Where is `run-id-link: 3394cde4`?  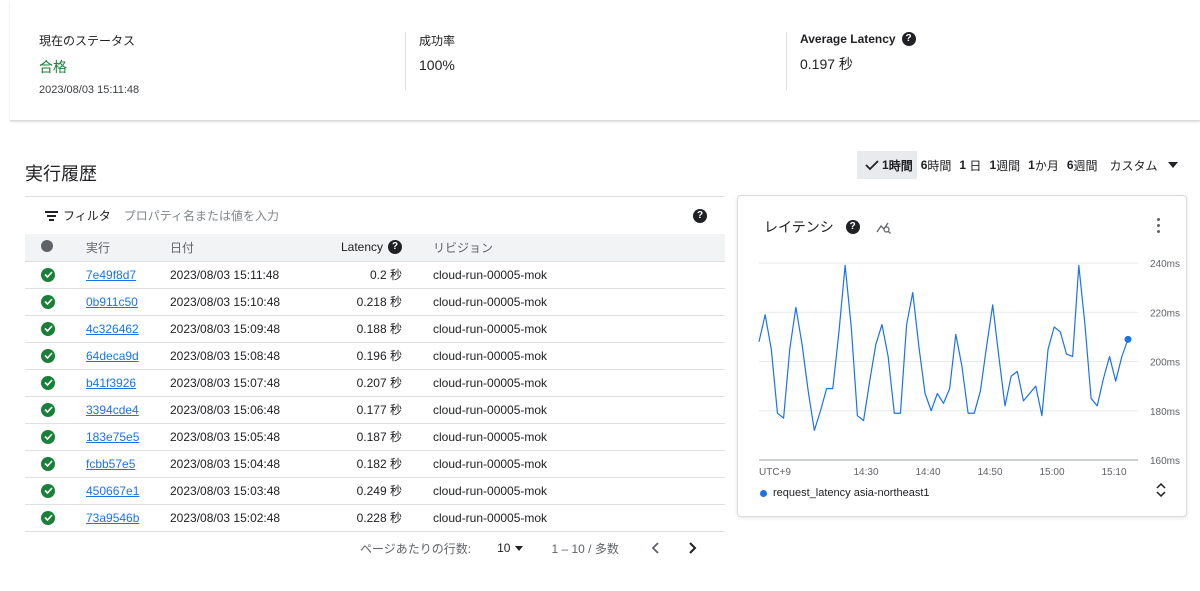 run-id-link: 3394cde4 is located at coordinates (112, 410).